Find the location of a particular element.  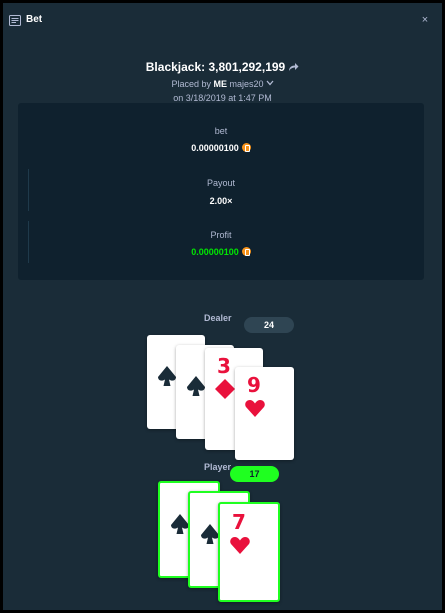

profit-amount: 0.00000100 is located at coordinates (221, 252).